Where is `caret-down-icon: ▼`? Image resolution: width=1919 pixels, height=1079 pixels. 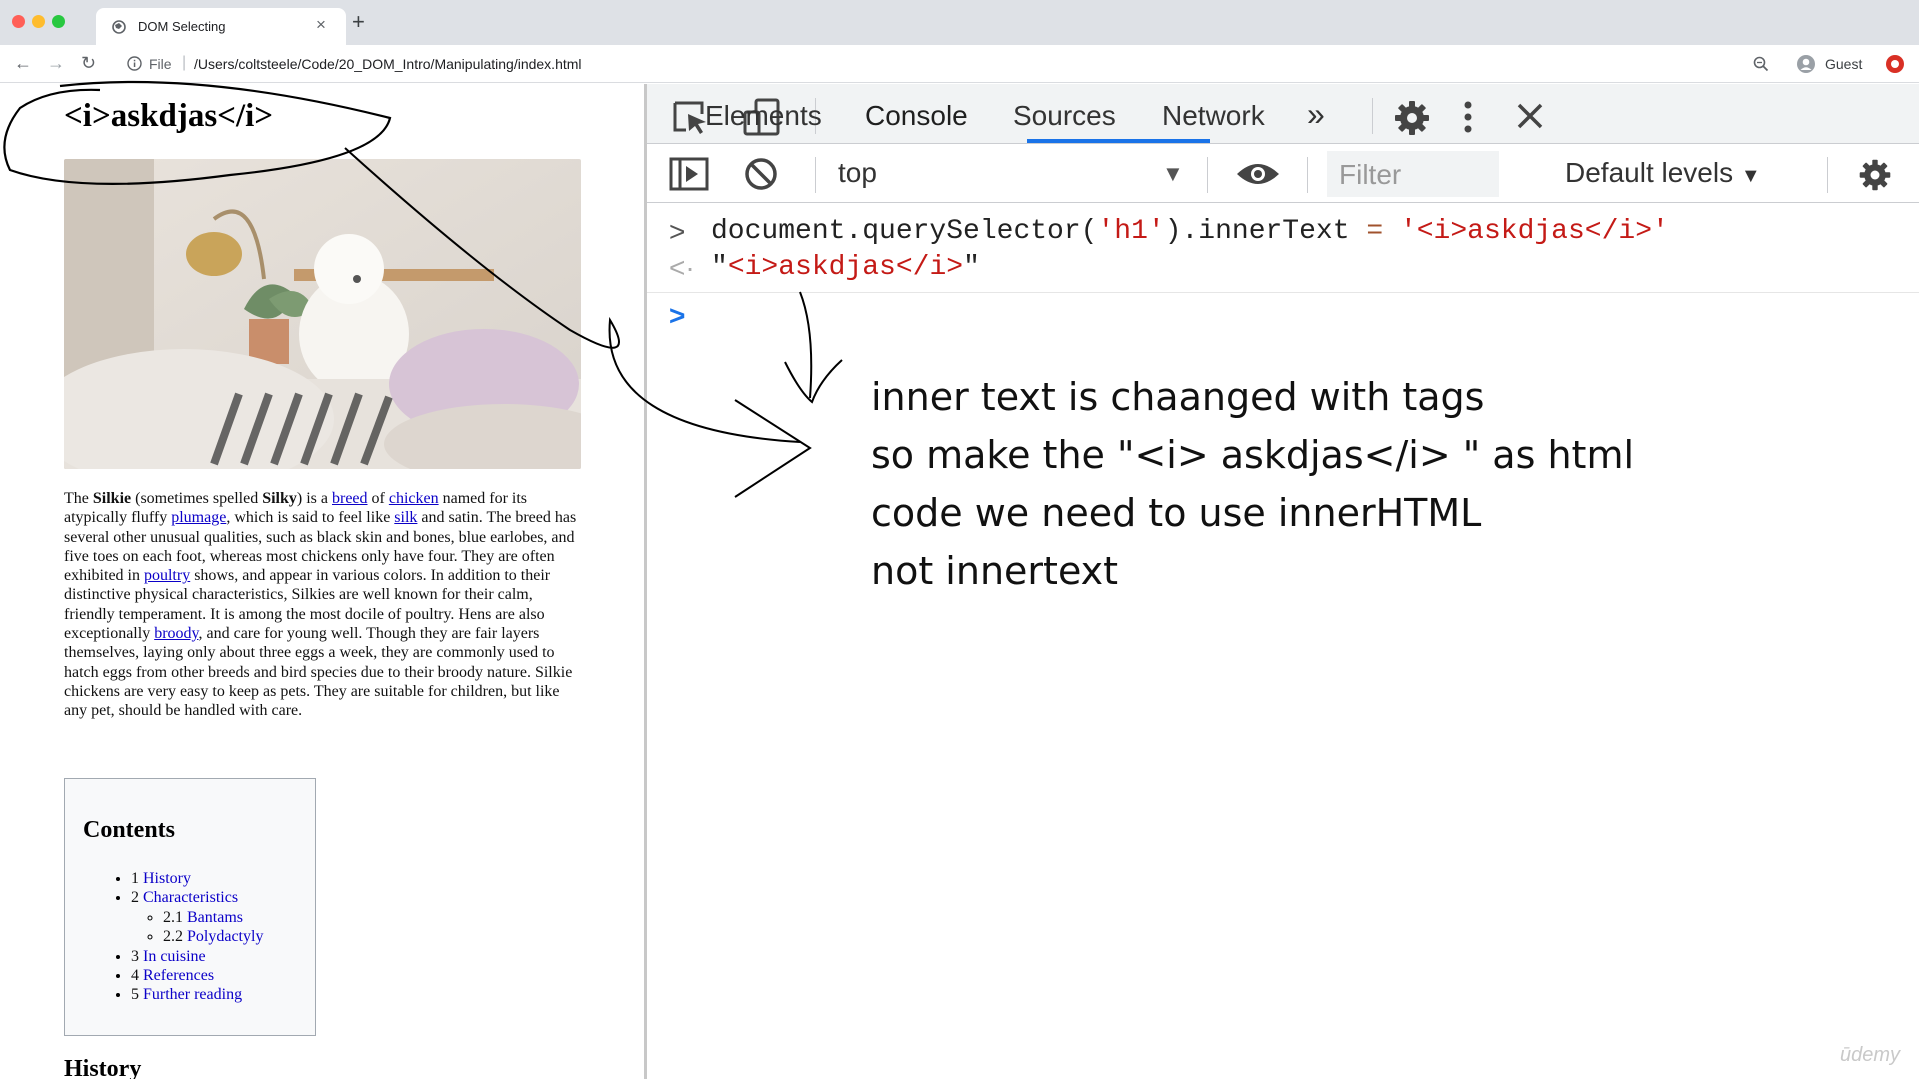 caret-down-icon: ▼ is located at coordinates (1750, 176).